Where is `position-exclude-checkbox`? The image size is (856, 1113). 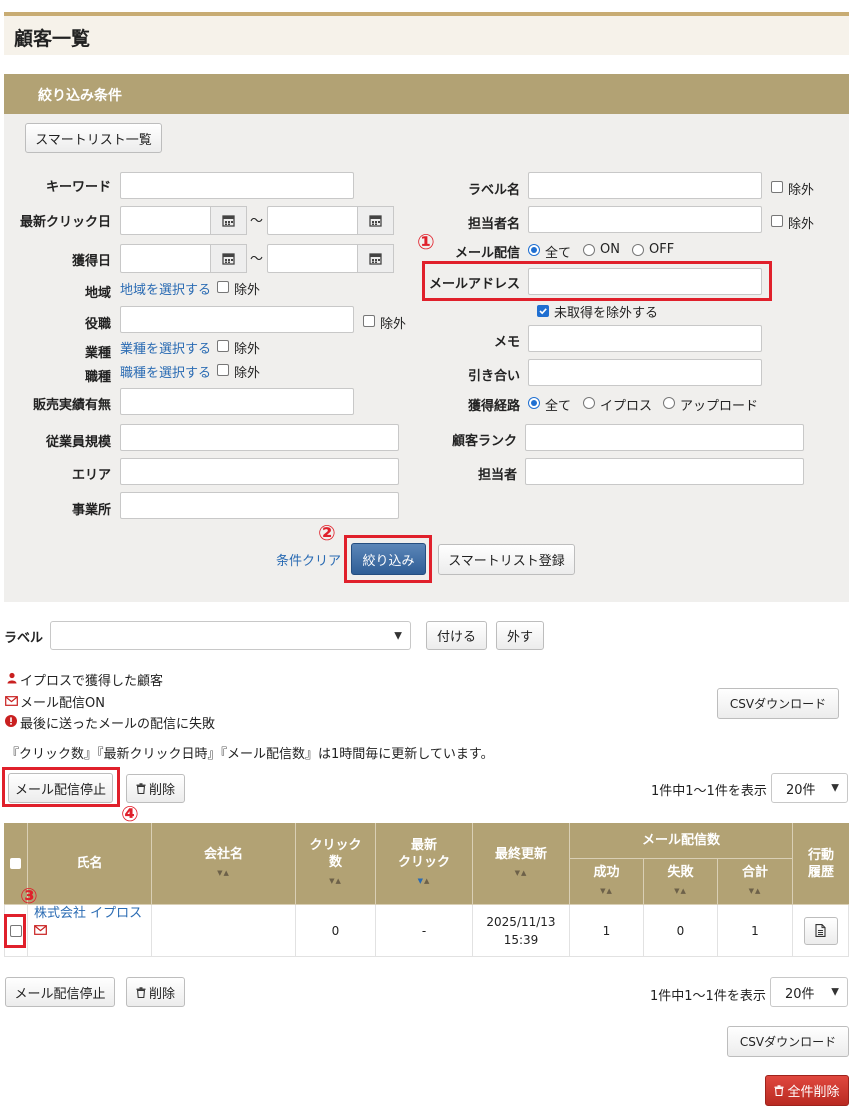
position-exclude-checkbox is located at coordinates (369, 321).